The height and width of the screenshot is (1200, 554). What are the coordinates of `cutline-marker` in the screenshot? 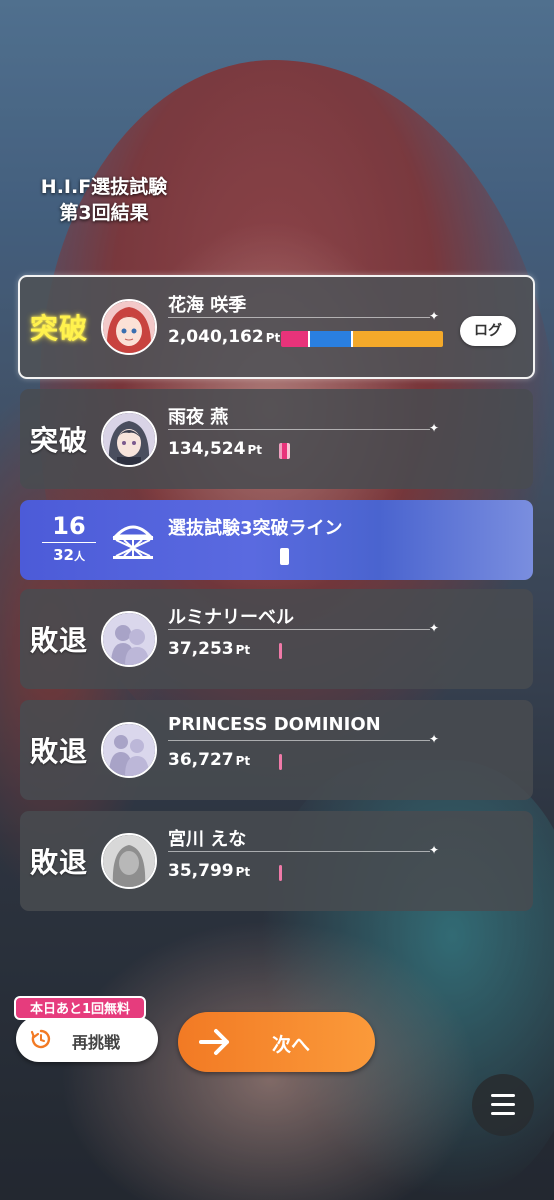 It's located at (284, 556).